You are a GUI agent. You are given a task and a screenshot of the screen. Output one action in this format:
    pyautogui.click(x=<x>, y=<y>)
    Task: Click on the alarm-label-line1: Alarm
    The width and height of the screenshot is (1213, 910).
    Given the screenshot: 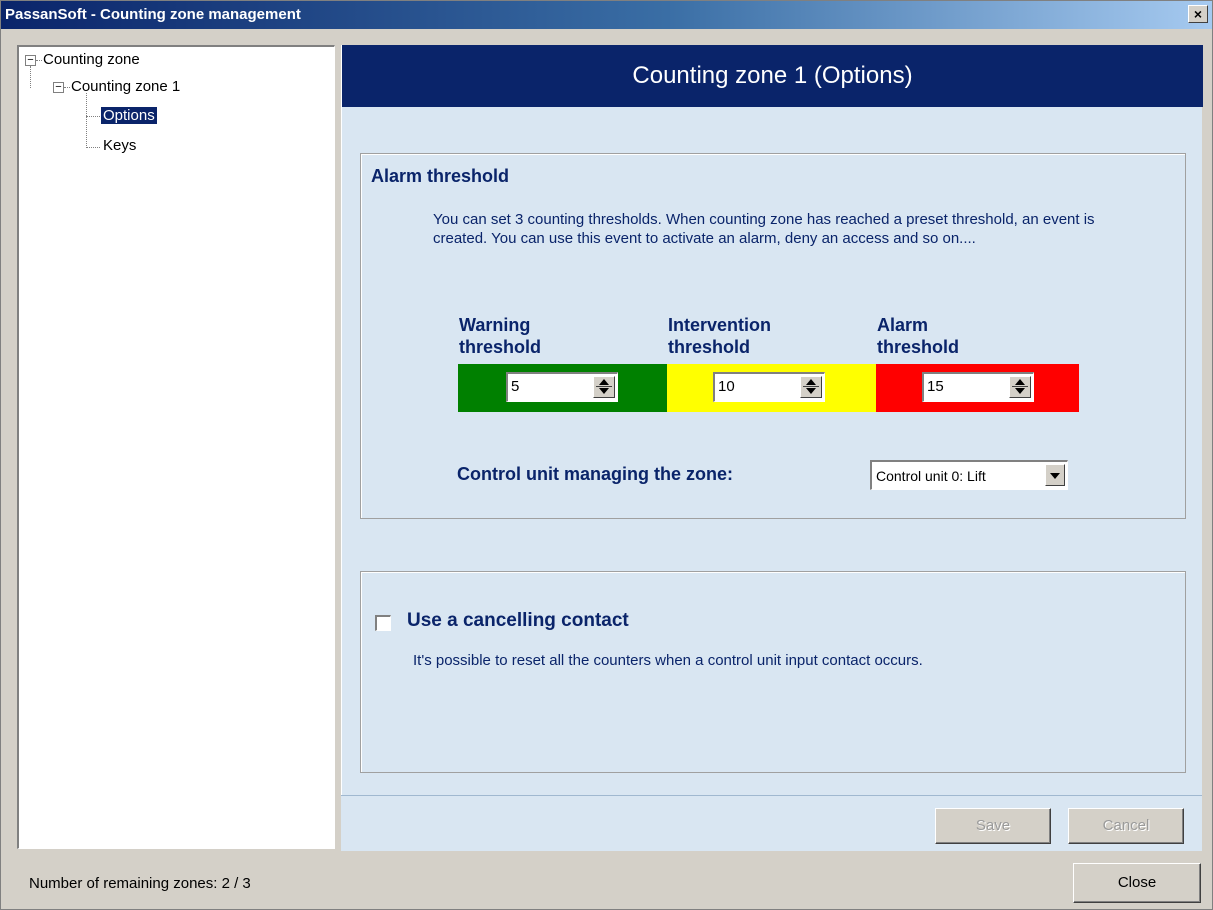 What is the action you would take?
    pyautogui.click(x=903, y=325)
    